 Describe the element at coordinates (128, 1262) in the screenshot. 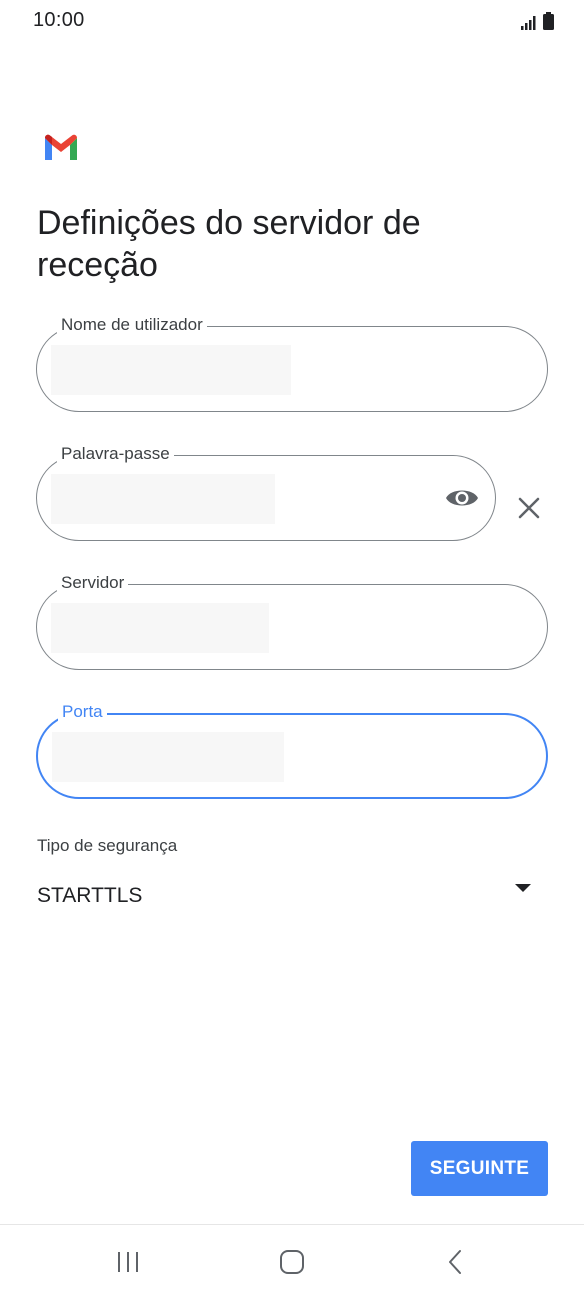

I see `recent-apps-icon` at that location.